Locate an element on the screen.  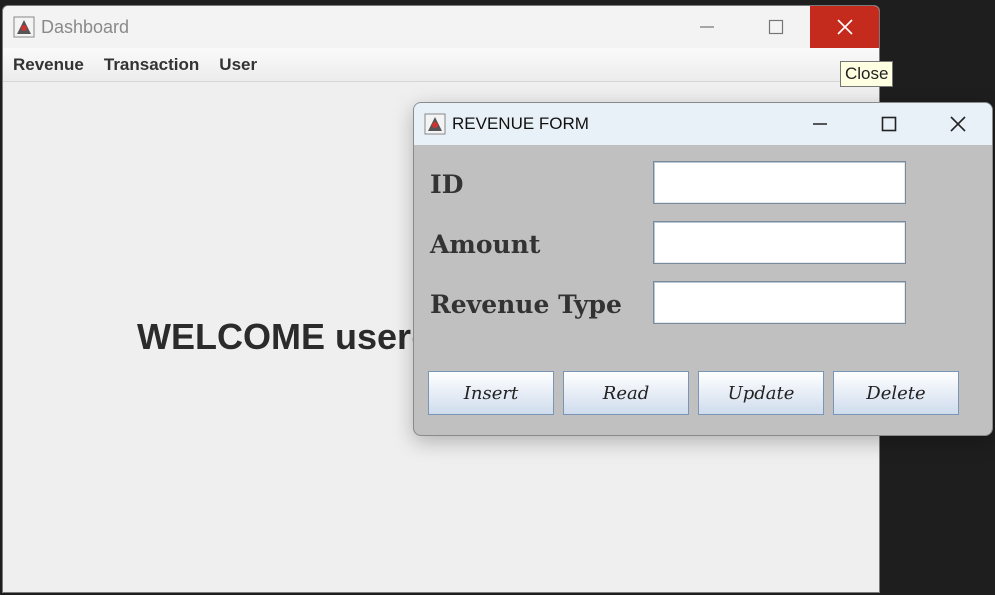
minimize-button is located at coordinates (706, 27).